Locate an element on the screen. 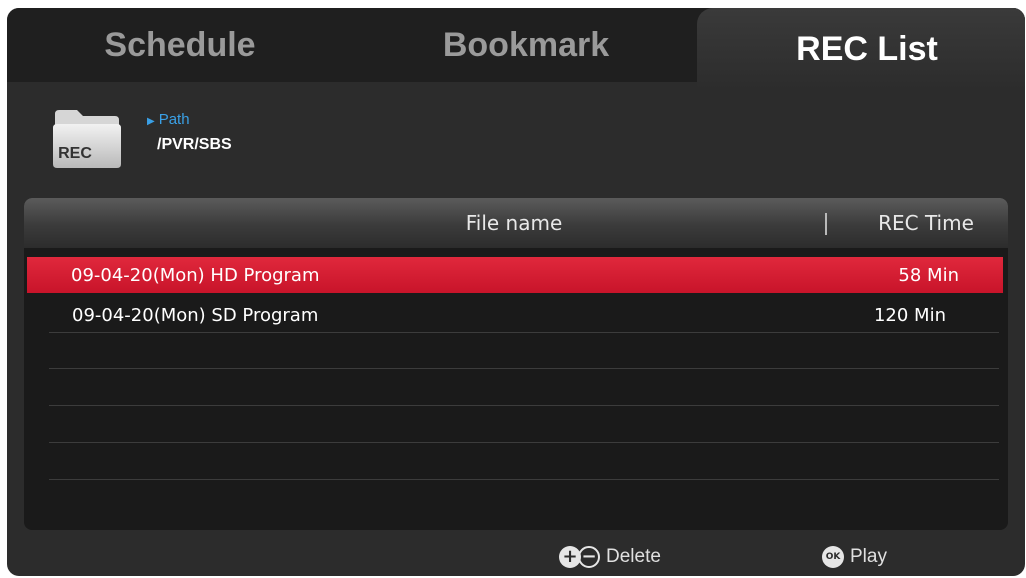  play-hint: OK Play is located at coordinates (854, 557).